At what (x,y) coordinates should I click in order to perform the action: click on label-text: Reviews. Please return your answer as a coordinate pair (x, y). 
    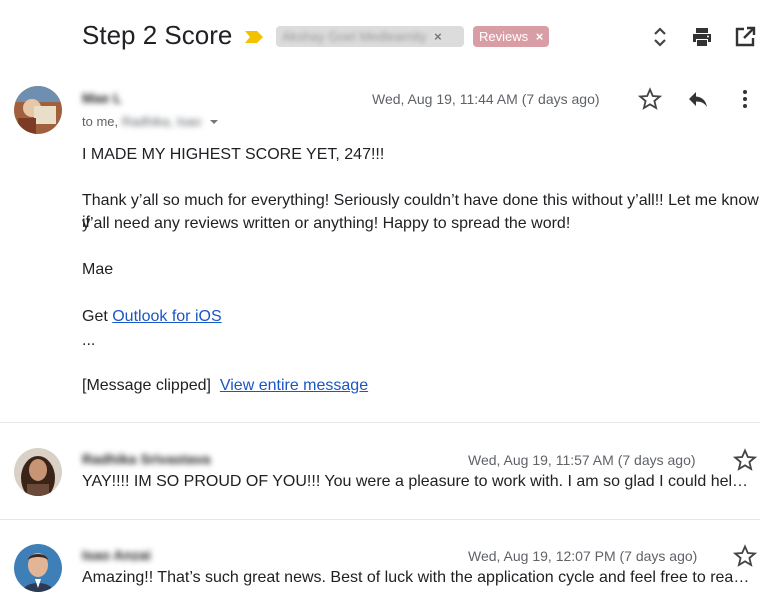
    Looking at the image, I should click on (504, 36).